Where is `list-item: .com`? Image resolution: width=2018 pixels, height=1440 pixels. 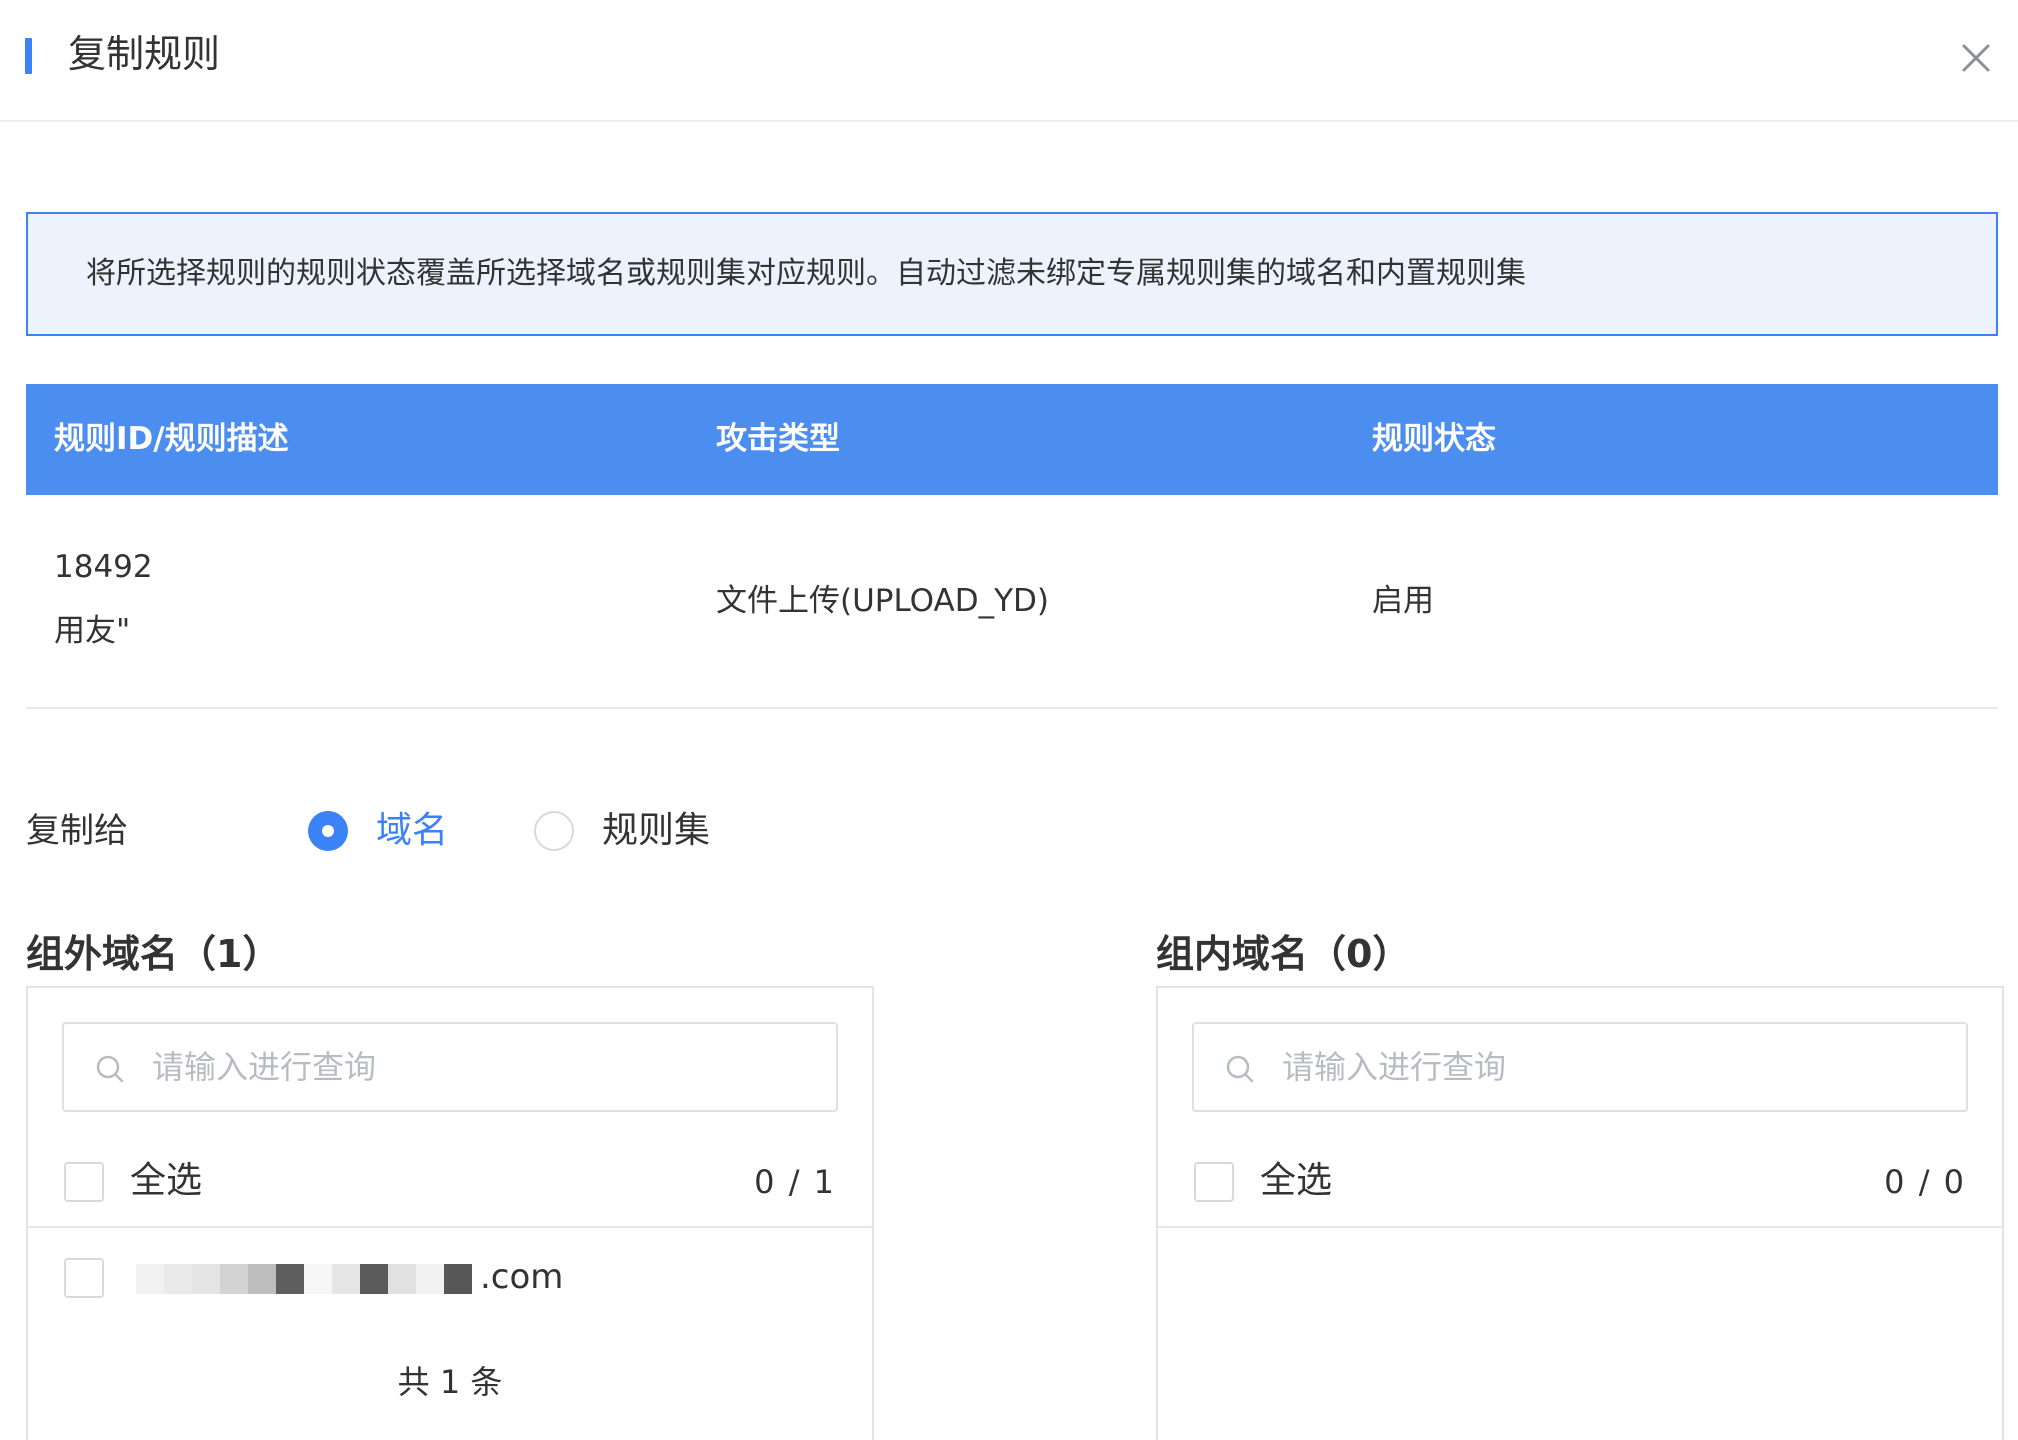 list-item: .com is located at coordinates (450, 1278).